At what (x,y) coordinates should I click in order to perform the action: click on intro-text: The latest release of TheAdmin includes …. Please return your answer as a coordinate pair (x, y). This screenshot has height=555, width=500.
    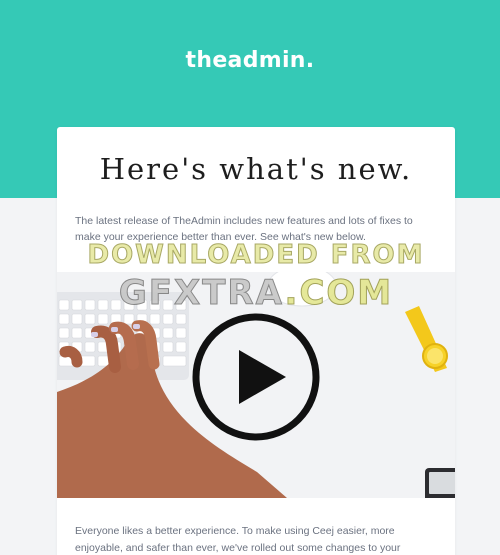
    Looking at the image, I should click on (244, 229).